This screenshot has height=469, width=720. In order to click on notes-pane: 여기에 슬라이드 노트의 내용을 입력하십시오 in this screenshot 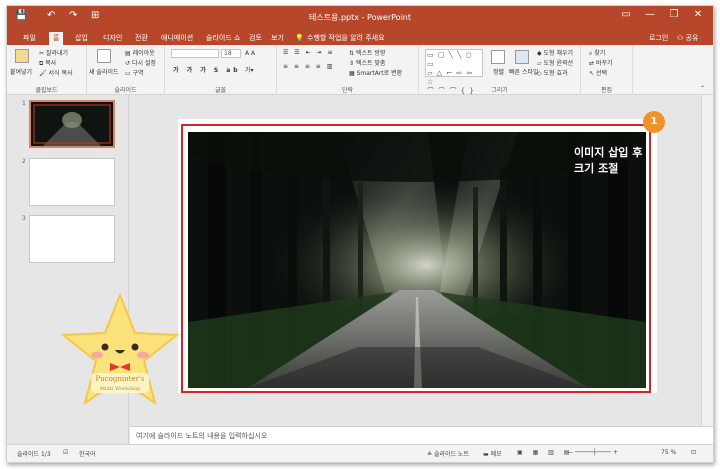, I will do `click(421, 435)`.